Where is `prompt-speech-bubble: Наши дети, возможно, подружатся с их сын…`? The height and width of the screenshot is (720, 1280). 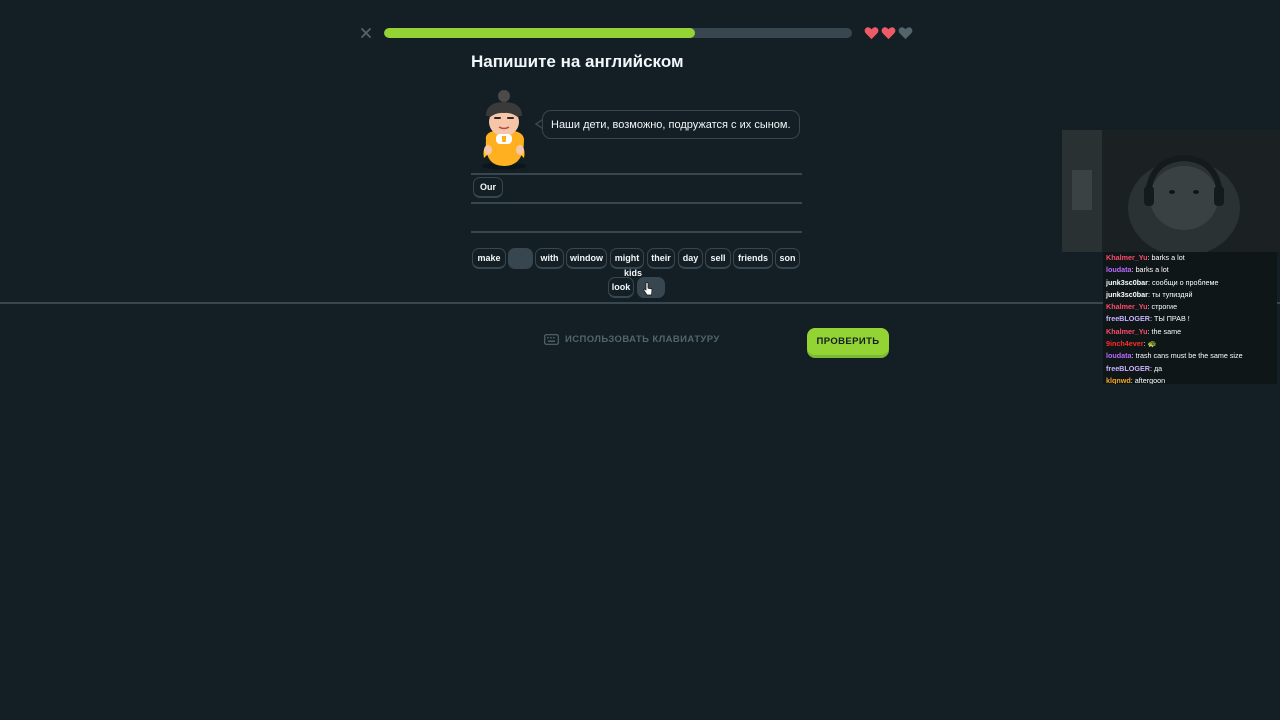 prompt-speech-bubble: Наши дети, возможно, подружатся с их сын… is located at coordinates (671, 124).